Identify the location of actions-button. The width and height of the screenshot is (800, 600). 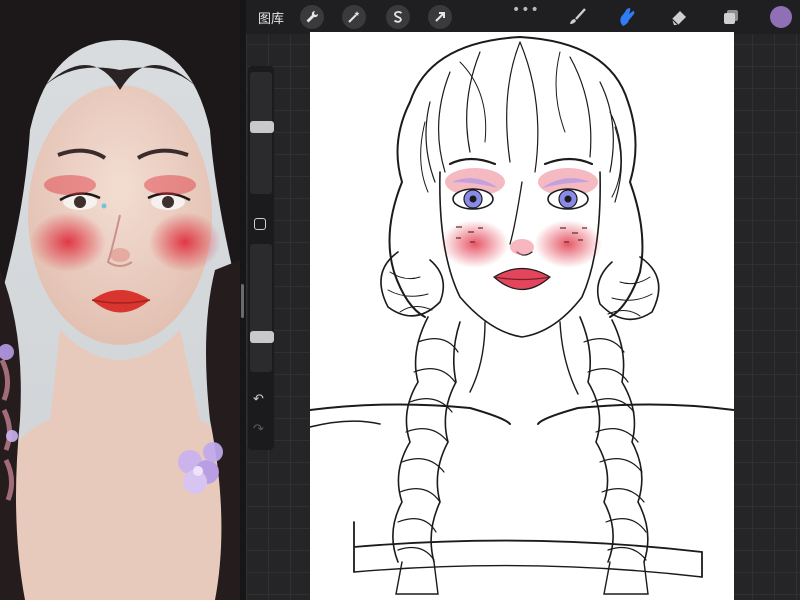
(312, 17).